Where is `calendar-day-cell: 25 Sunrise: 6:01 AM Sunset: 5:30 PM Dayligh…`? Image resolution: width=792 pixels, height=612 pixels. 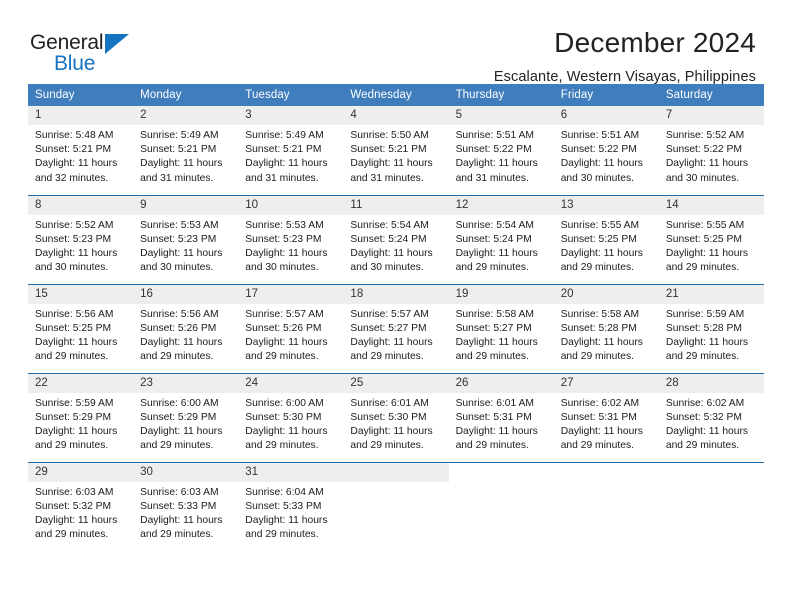 calendar-day-cell: 25 Sunrise: 6:01 AM Sunset: 5:30 PM Dayligh… is located at coordinates (396, 417).